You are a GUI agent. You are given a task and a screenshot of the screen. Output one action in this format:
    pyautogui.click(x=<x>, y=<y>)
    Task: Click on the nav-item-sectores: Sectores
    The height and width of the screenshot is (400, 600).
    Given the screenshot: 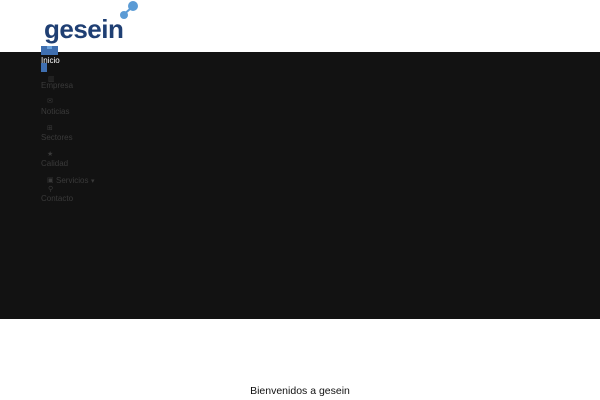 What is the action you would take?
    pyautogui.click(x=57, y=137)
    